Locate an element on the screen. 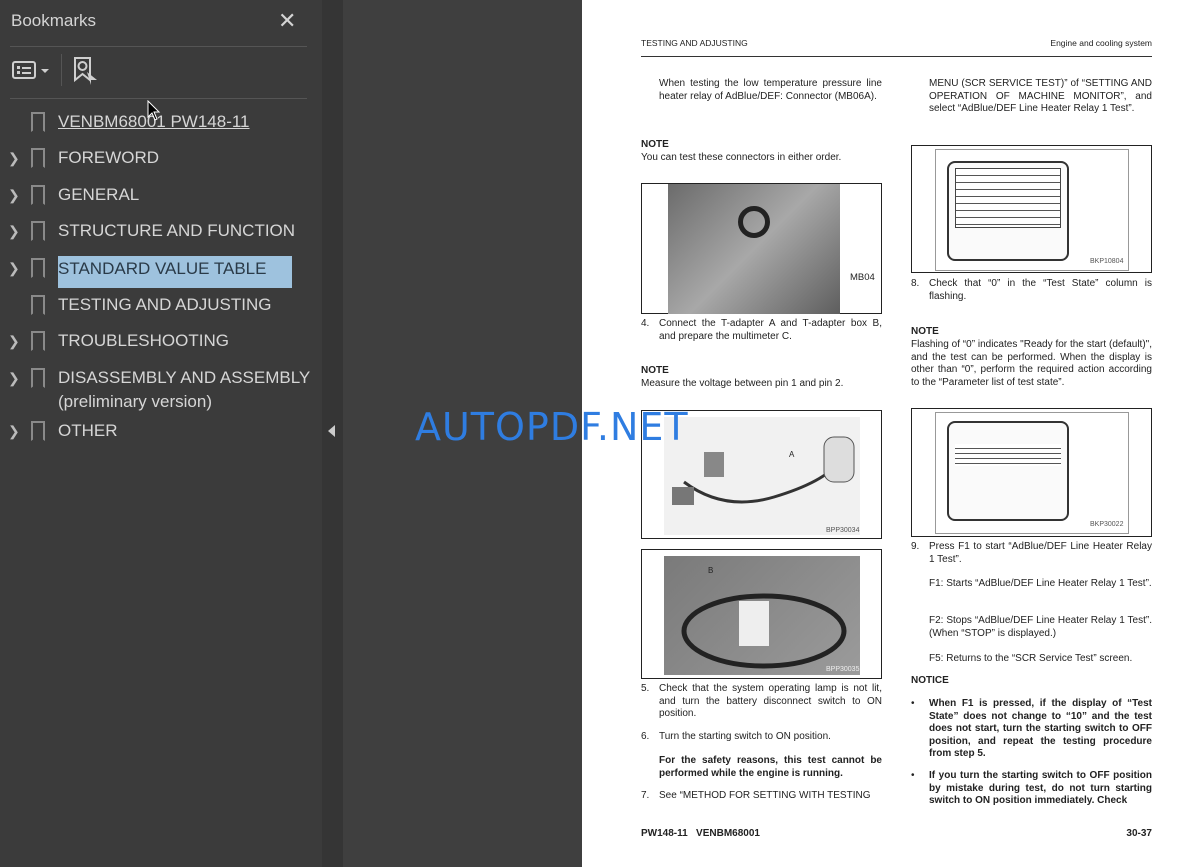  panel-title: Bookmarks is located at coordinates (54, 20).